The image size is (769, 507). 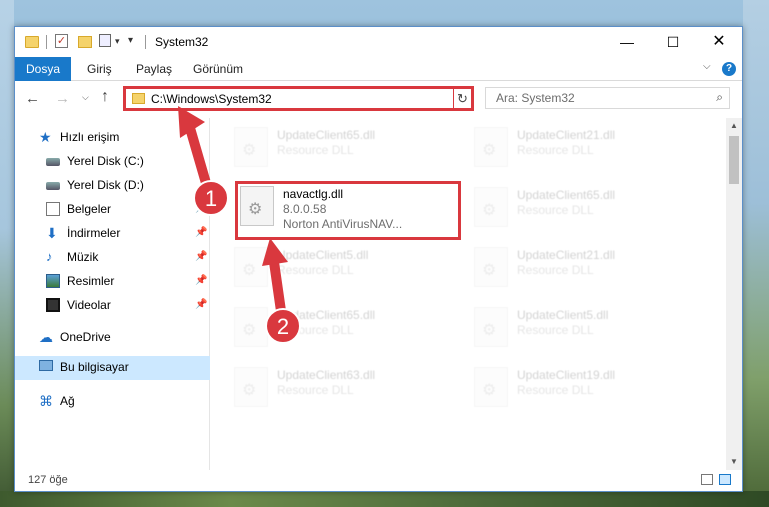 I want to click on window-title: System32, so click(x=182, y=42).